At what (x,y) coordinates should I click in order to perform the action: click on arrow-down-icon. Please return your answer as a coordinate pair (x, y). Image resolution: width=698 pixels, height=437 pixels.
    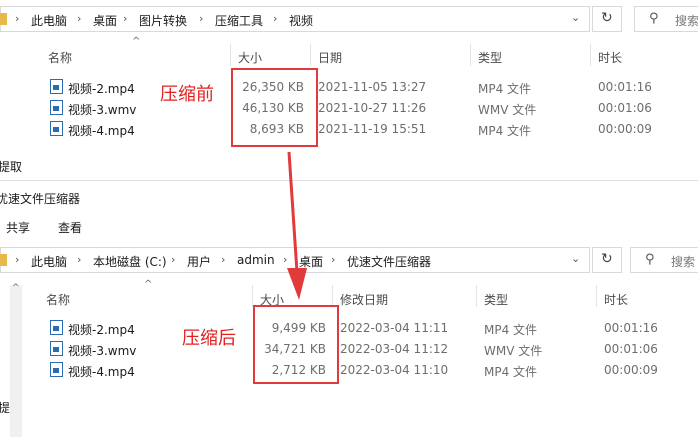
    Looking at the image, I should click on (297, 225).